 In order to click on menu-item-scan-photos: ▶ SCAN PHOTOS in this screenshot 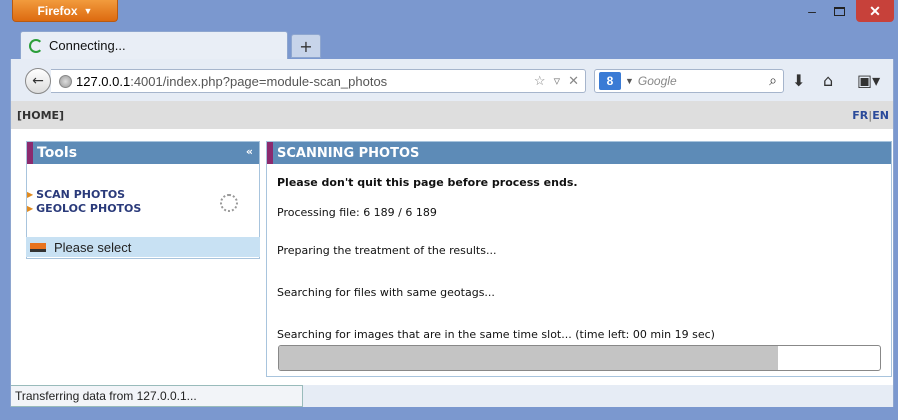, I will do `click(84, 195)`.